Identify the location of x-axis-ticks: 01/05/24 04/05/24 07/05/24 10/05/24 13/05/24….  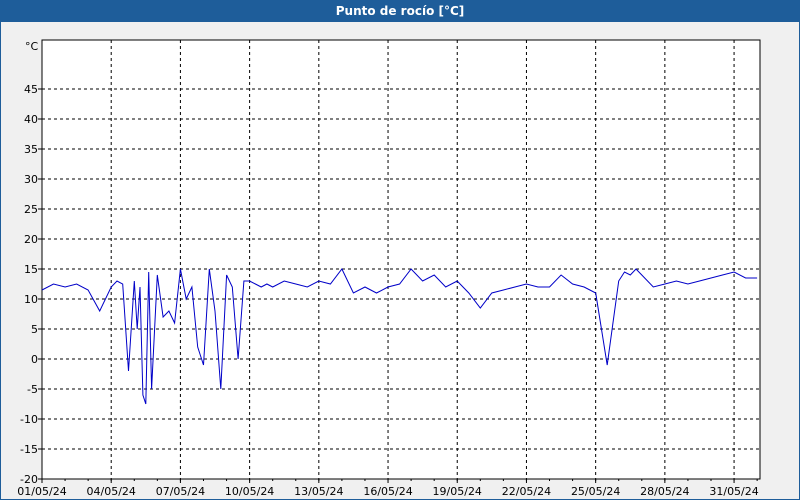
(388, 488).